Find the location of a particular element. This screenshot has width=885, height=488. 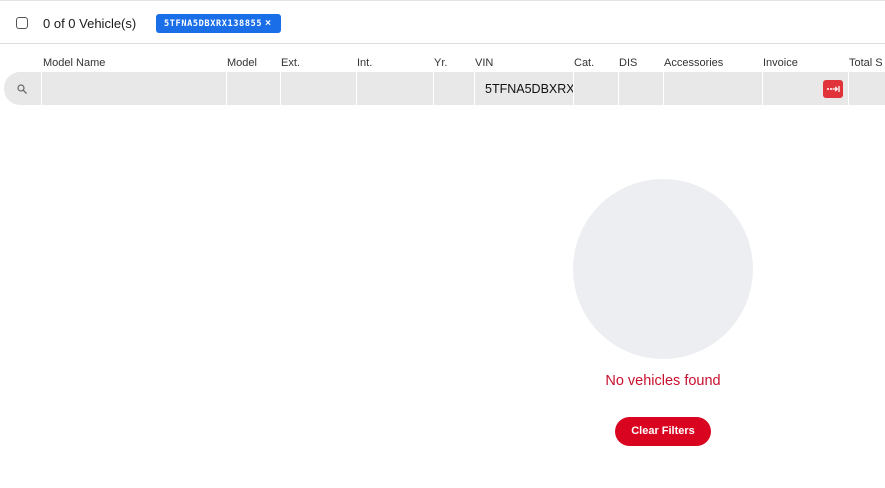

header-dis: DIS is located at coordinates (628, 63).